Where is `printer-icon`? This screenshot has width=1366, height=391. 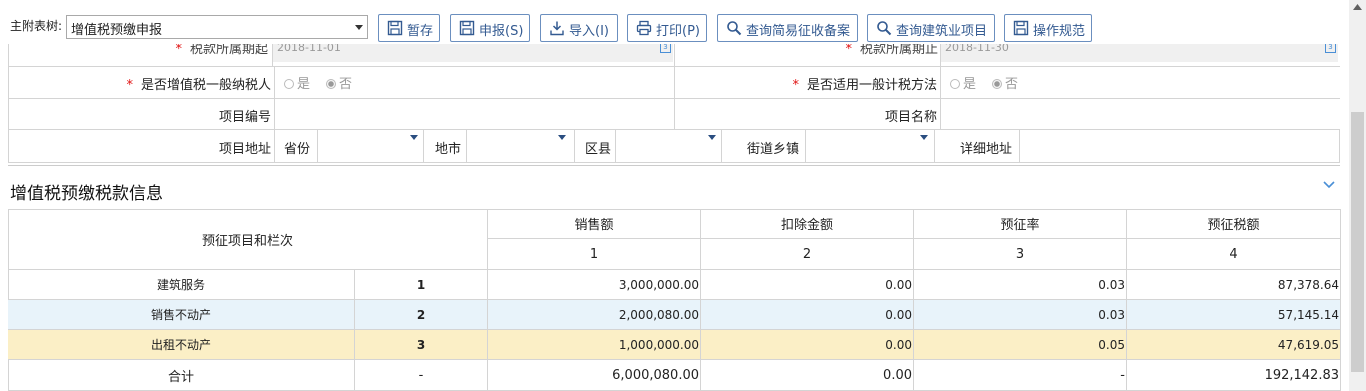
printer-icon is located at coordinates (644, 28).